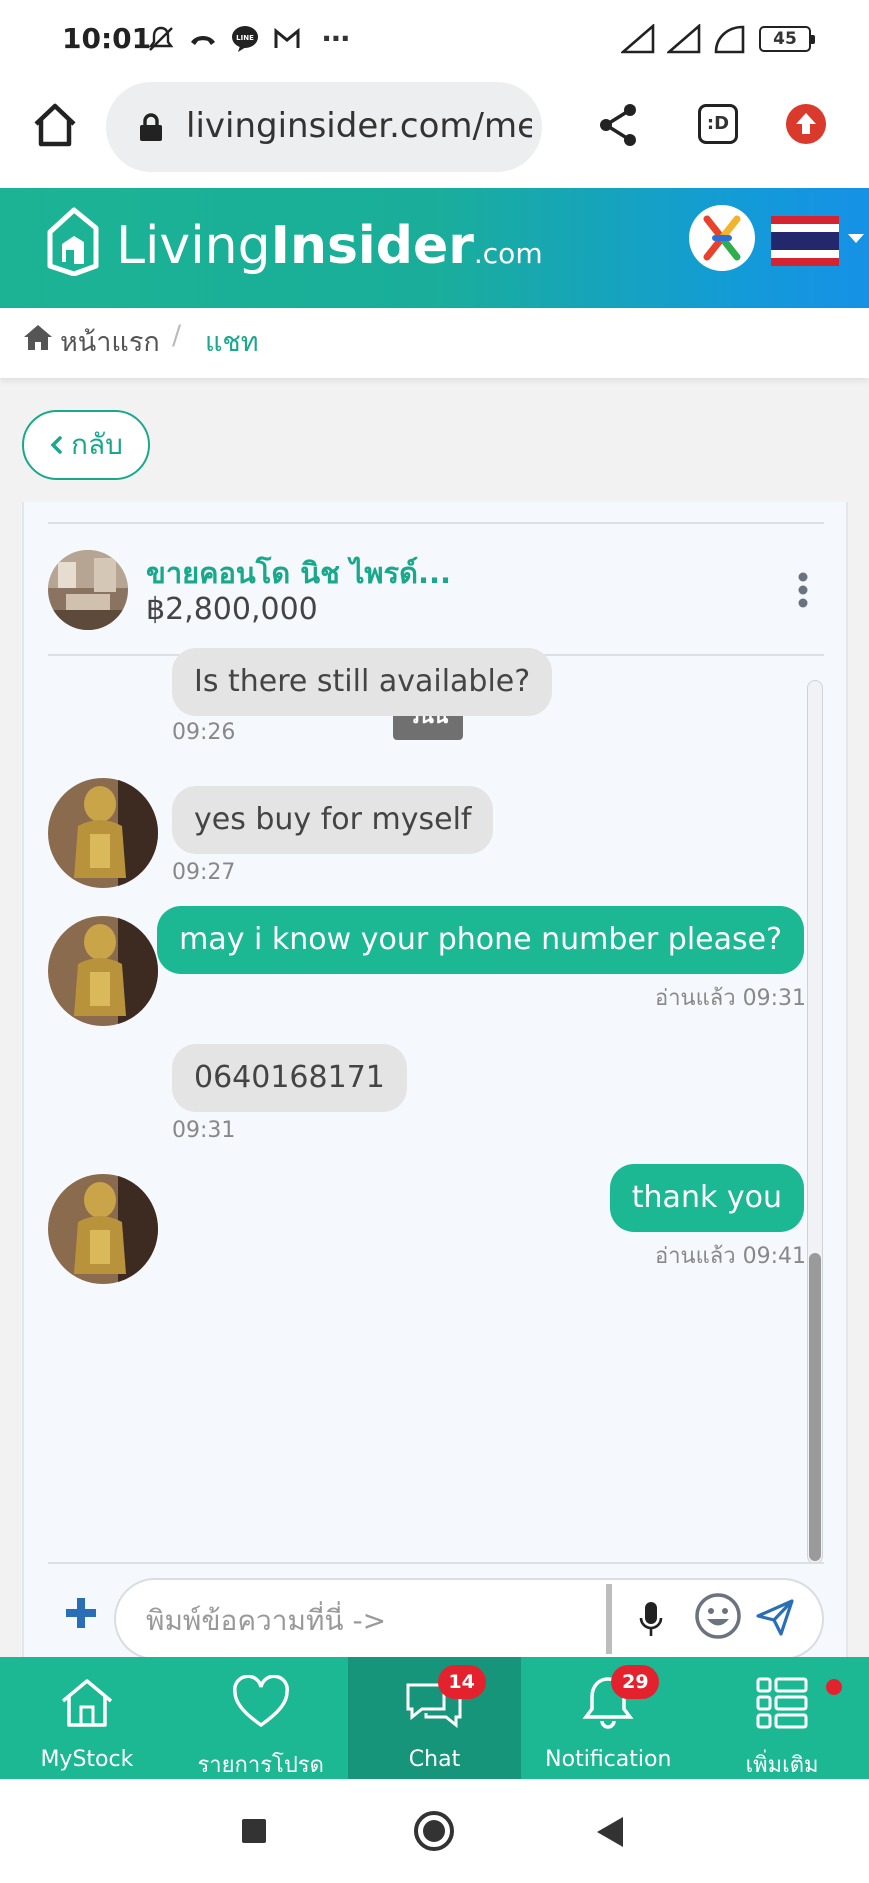  What do you see at coordinates (97, 444) in the screenshot?
I see `back-button-label: กลับ` at bounding box center [97, 444].